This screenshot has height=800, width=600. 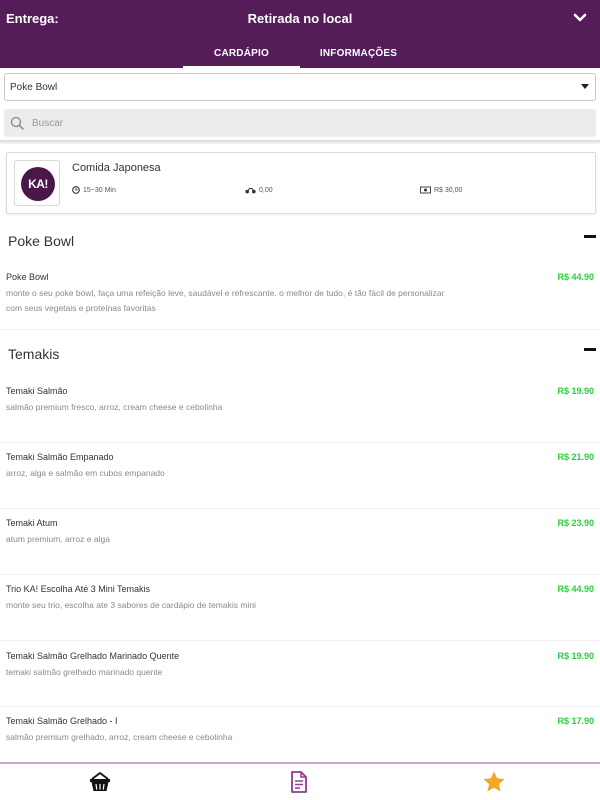 What do you see at coordinates (84, 672) in the screenshot?
I see `item-description: temaki salmão grelhado marinado quente` at bounding box center [84, 672].